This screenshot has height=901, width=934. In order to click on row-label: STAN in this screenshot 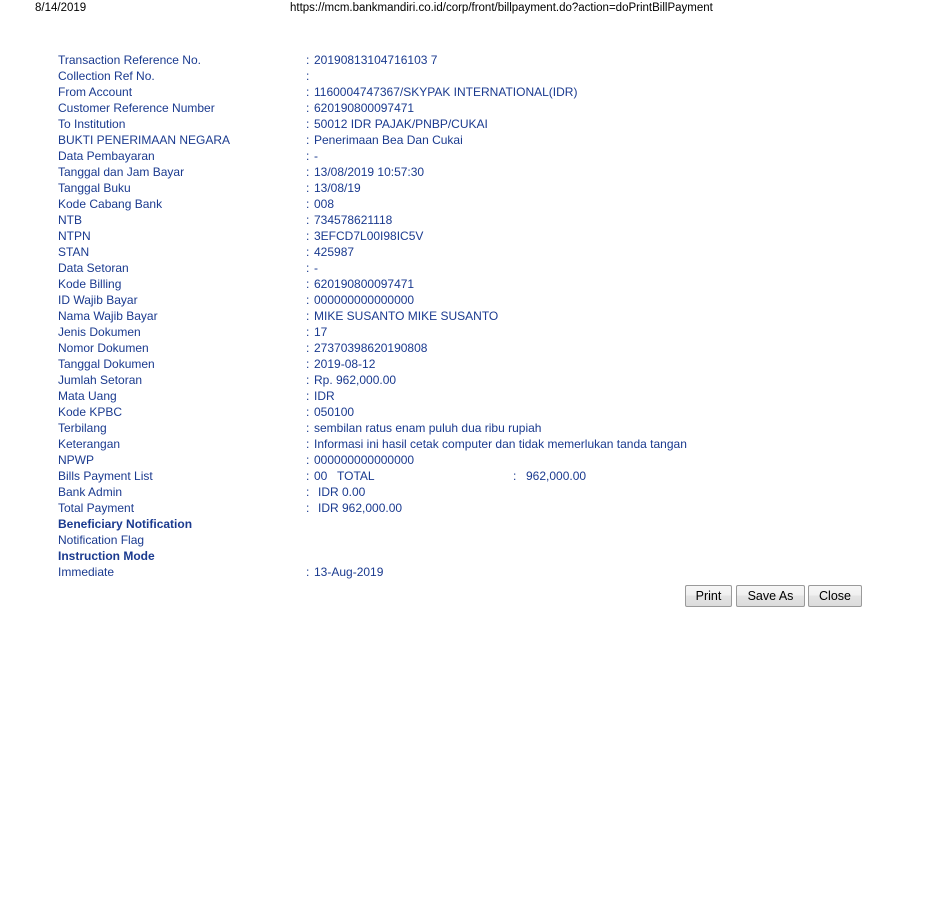, I will do `click(74, 252)`.